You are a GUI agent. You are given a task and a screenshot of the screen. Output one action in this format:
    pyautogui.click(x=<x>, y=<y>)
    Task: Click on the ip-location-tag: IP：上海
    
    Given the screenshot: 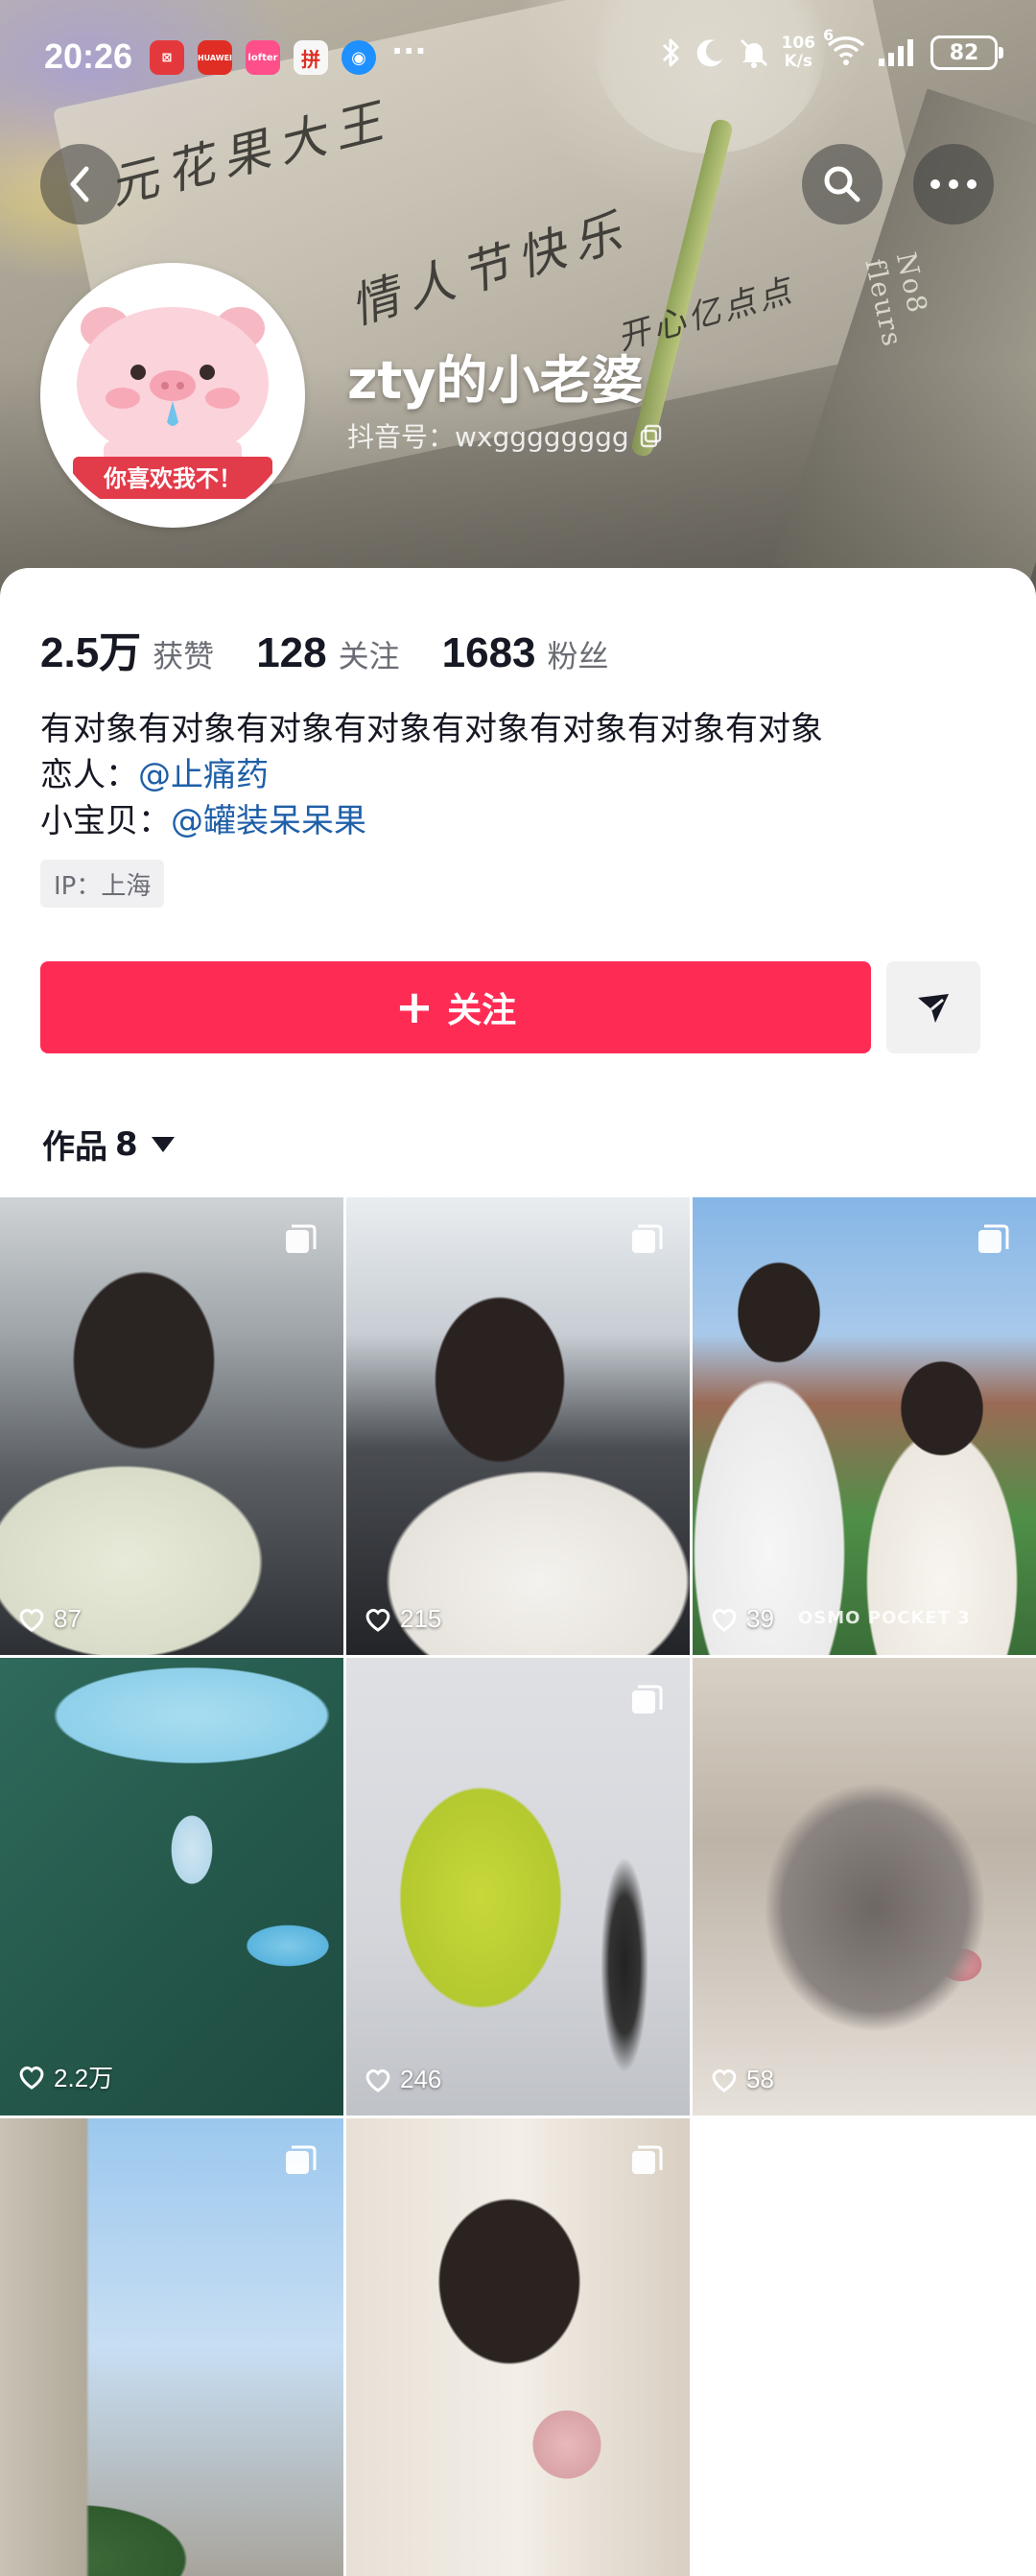 What is the action you would take?
    pyautogui.click(x=102, y=884)
    